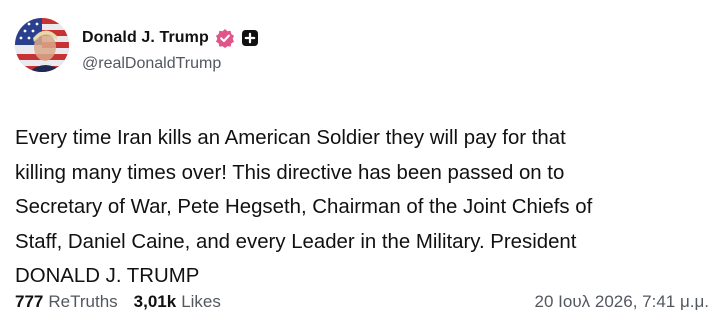  Describe the element at coordinates (126, 302) in the screenshot. I see `post-stats: 777 ReTruths 3,01k Likes` at that location.